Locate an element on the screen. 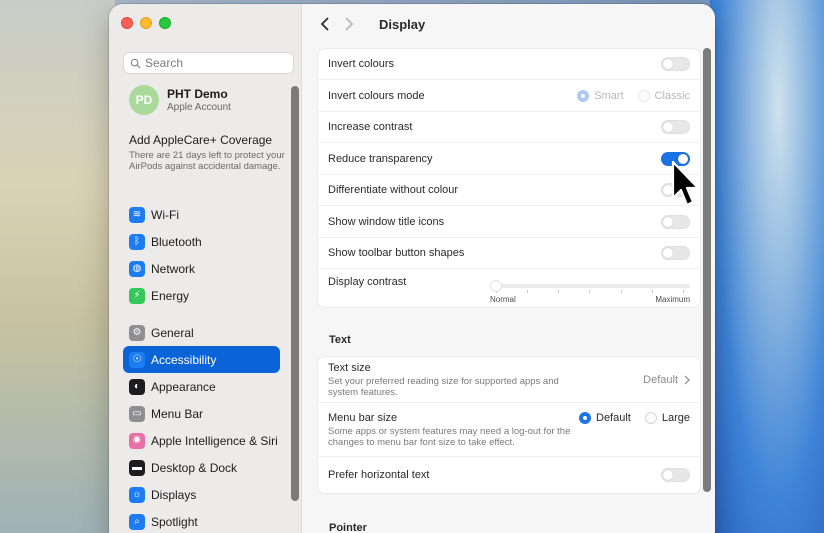 The image size is (824, 533). smart-label: Smart is located at coordinates (609, 95).